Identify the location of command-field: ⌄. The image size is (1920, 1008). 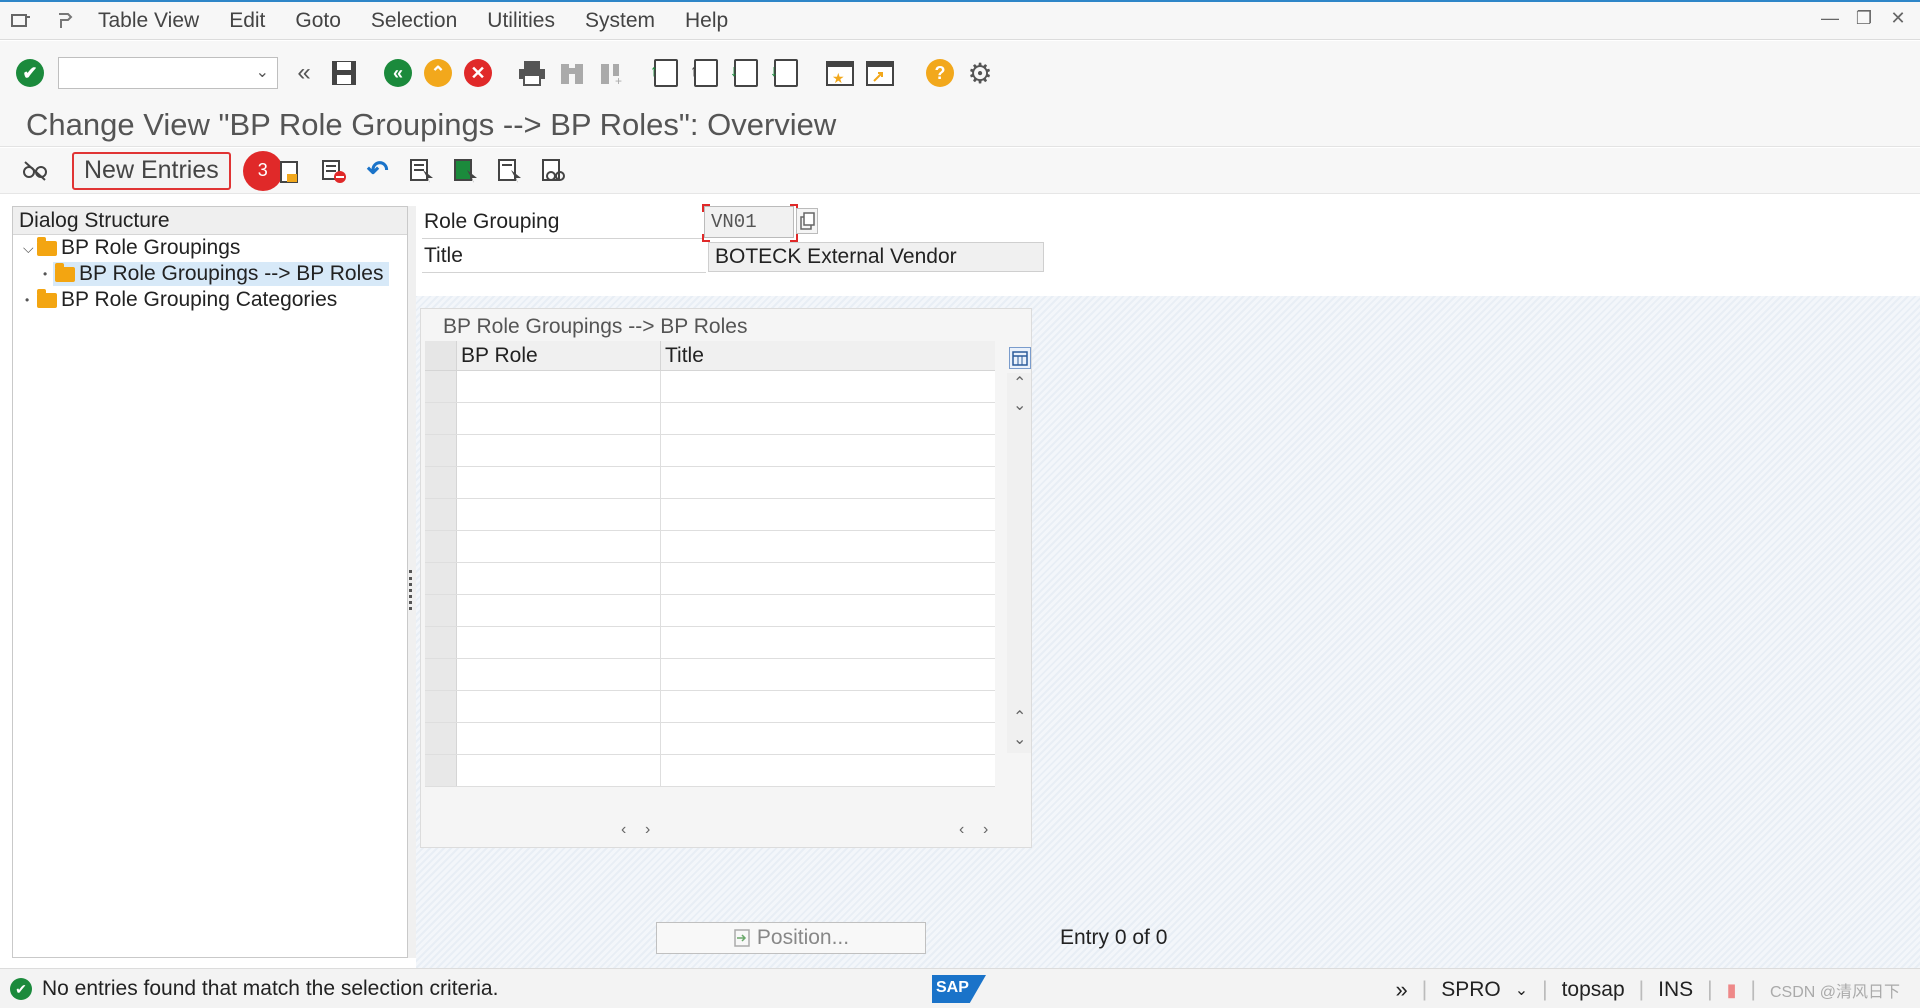
(168, 73).